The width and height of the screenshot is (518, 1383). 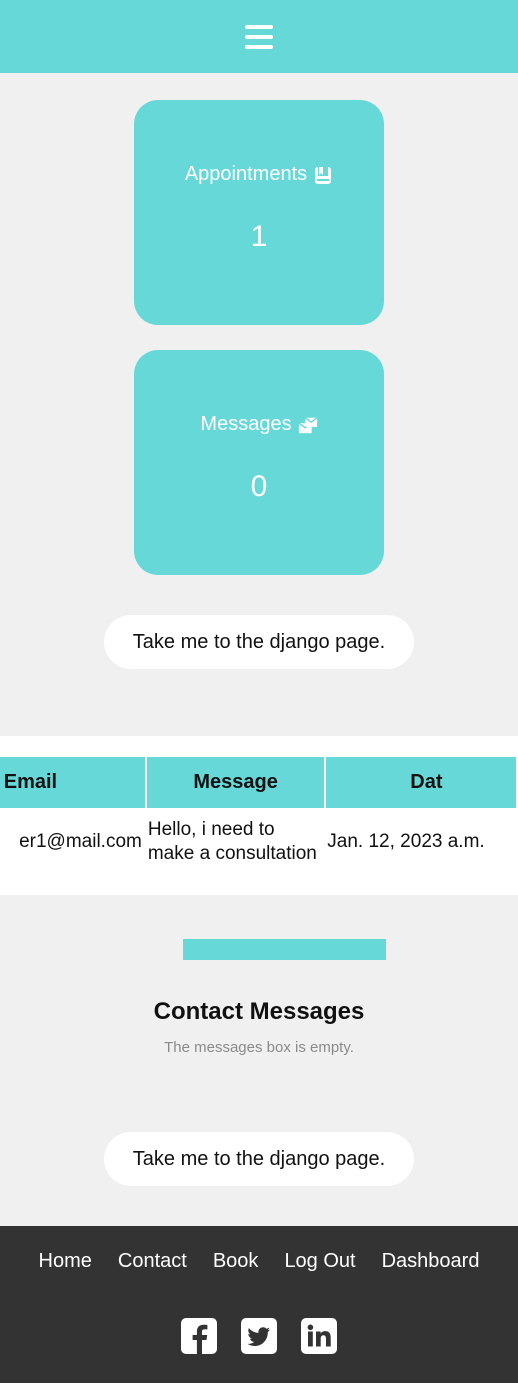 What do you see at coordinates (259, 1047) in the screenshot?
I see `empty-messages-text: The messages box is empty.` at bounding box center [259, 1047].